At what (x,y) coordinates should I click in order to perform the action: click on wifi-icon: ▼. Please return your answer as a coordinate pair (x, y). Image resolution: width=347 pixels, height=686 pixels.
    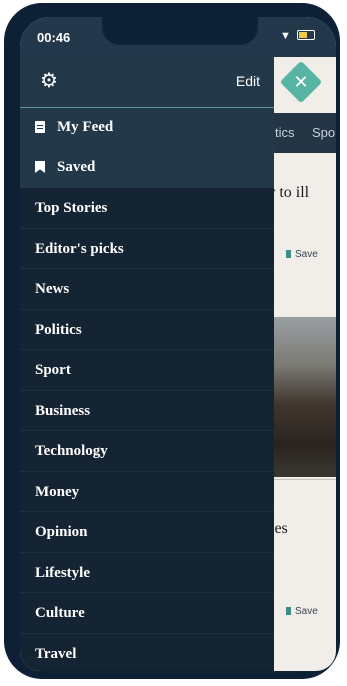
    Looking at the image, I should click on (285, 36).